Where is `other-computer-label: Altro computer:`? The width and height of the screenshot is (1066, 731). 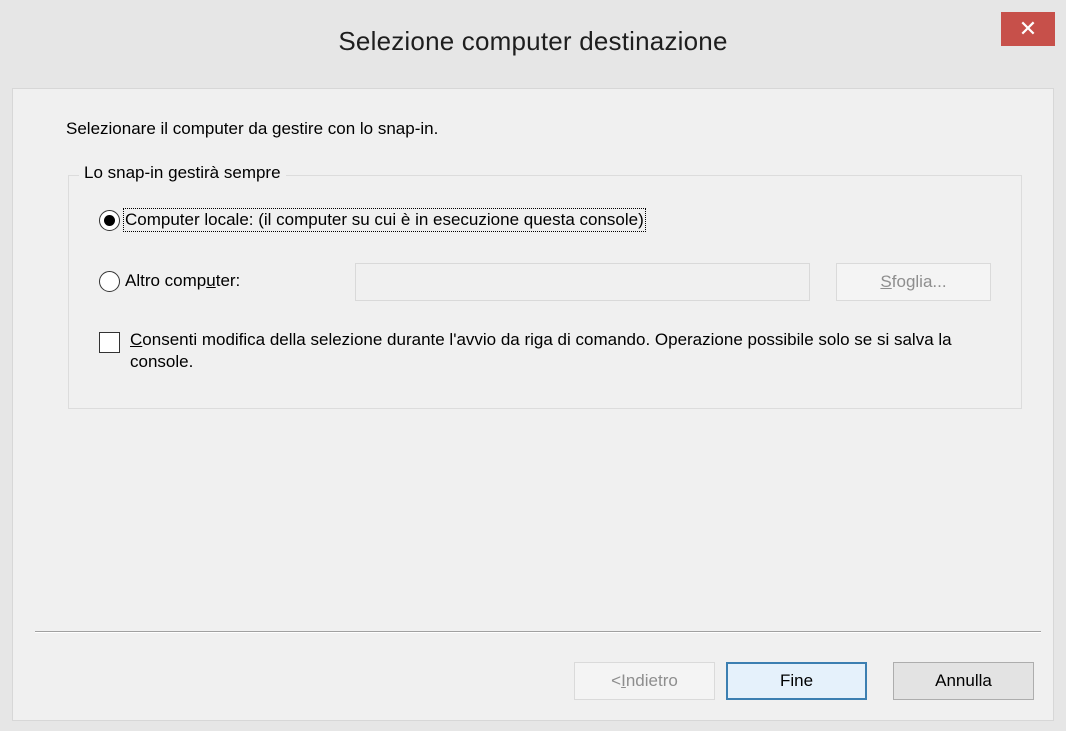
other-computer-label: Altro computer: is located at coordinates (182, 281).